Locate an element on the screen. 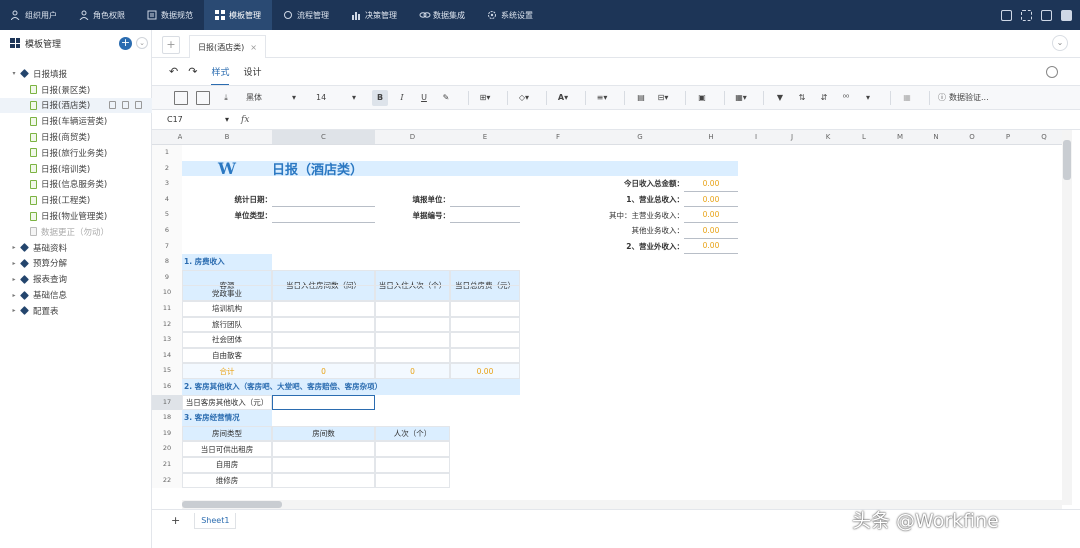 Image resolution: width=1080 pixels, height=548 pixels. open-folder-icon is located at coordinates (203, 97).